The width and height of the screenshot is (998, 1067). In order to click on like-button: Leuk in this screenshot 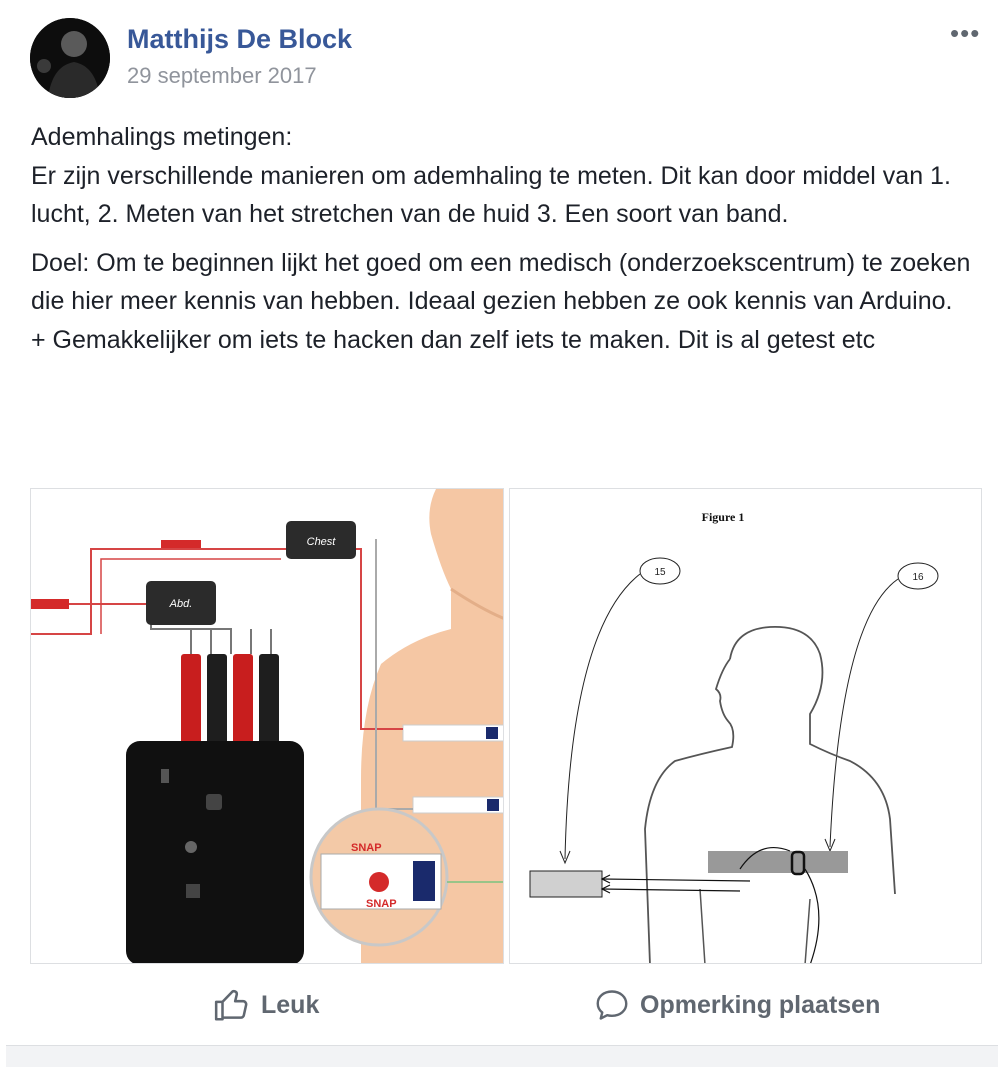, I will do `click(266, 1005)`.